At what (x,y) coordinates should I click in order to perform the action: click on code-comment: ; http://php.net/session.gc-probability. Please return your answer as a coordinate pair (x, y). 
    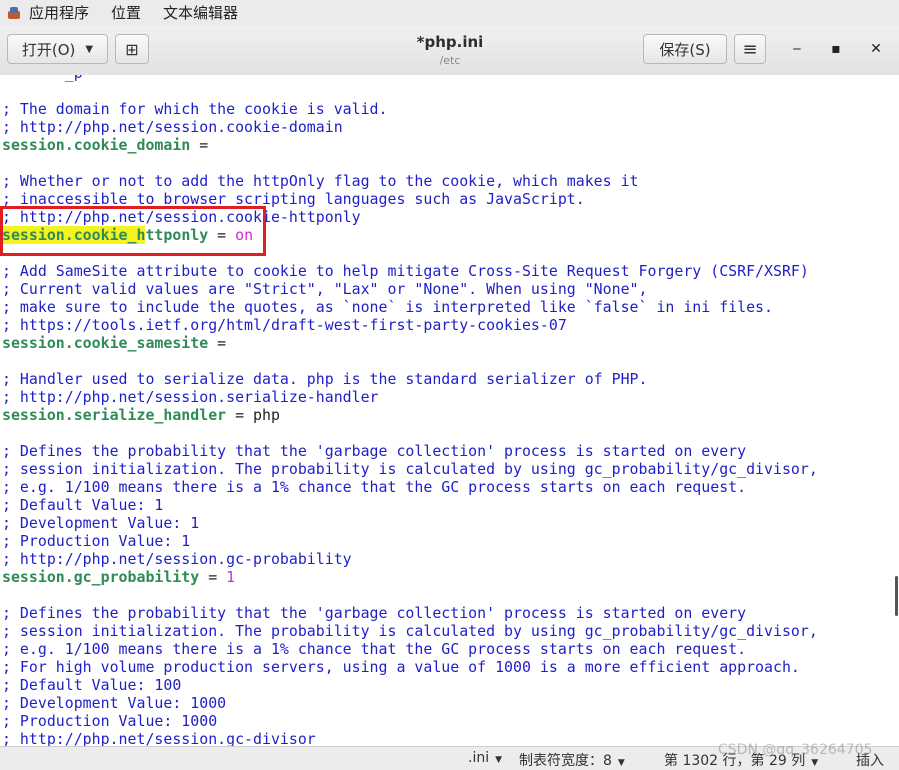
    Looking at the image, I should click on (177, 559).